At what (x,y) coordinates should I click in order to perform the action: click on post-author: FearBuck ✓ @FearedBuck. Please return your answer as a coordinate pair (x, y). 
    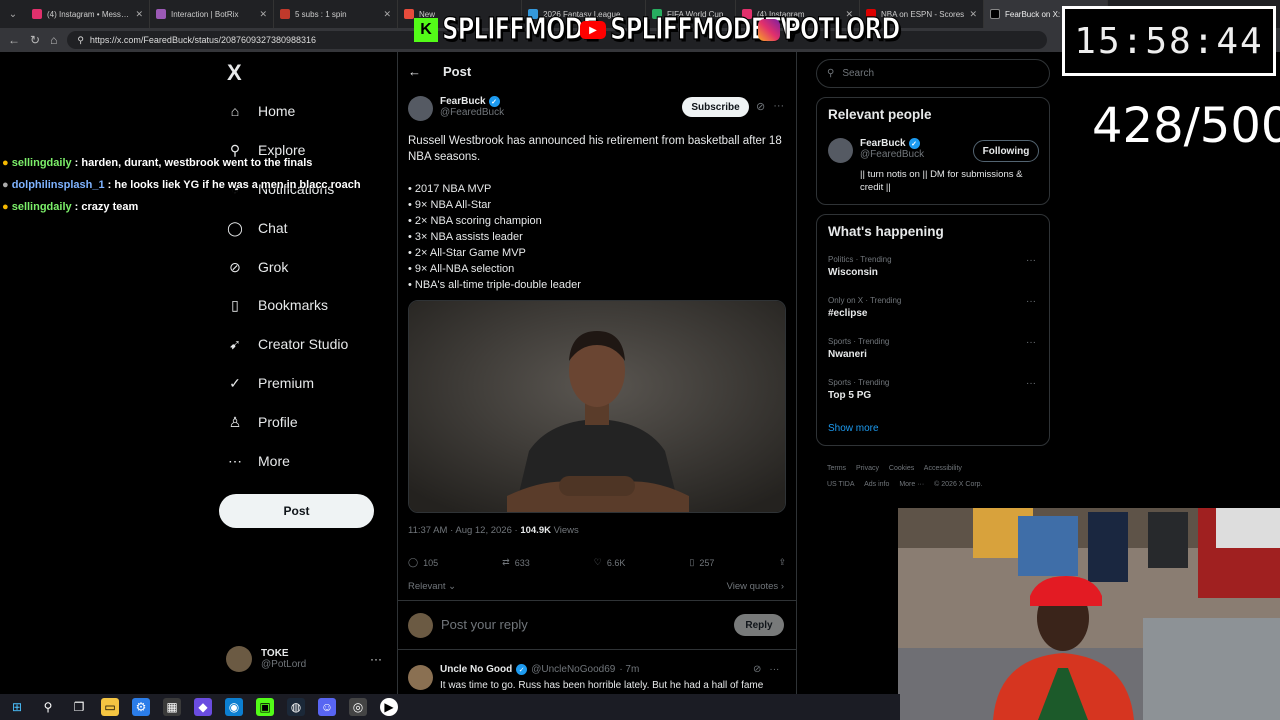
    Looking at the image, I should click on (456, 108).